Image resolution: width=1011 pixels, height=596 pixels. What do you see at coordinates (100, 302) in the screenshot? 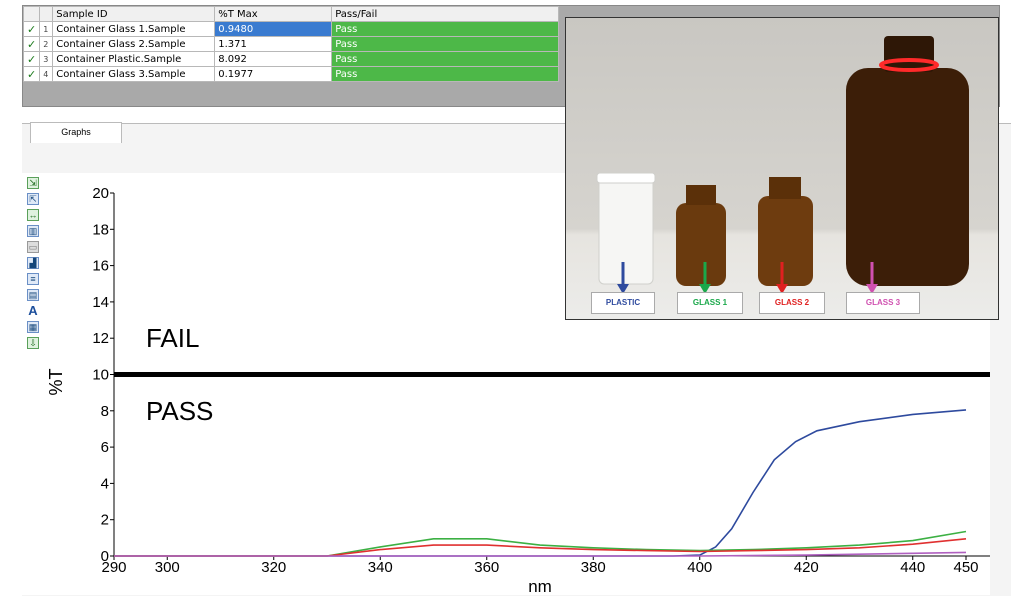
I see `y-tick-label: 14` at bounding box center [100, 302].